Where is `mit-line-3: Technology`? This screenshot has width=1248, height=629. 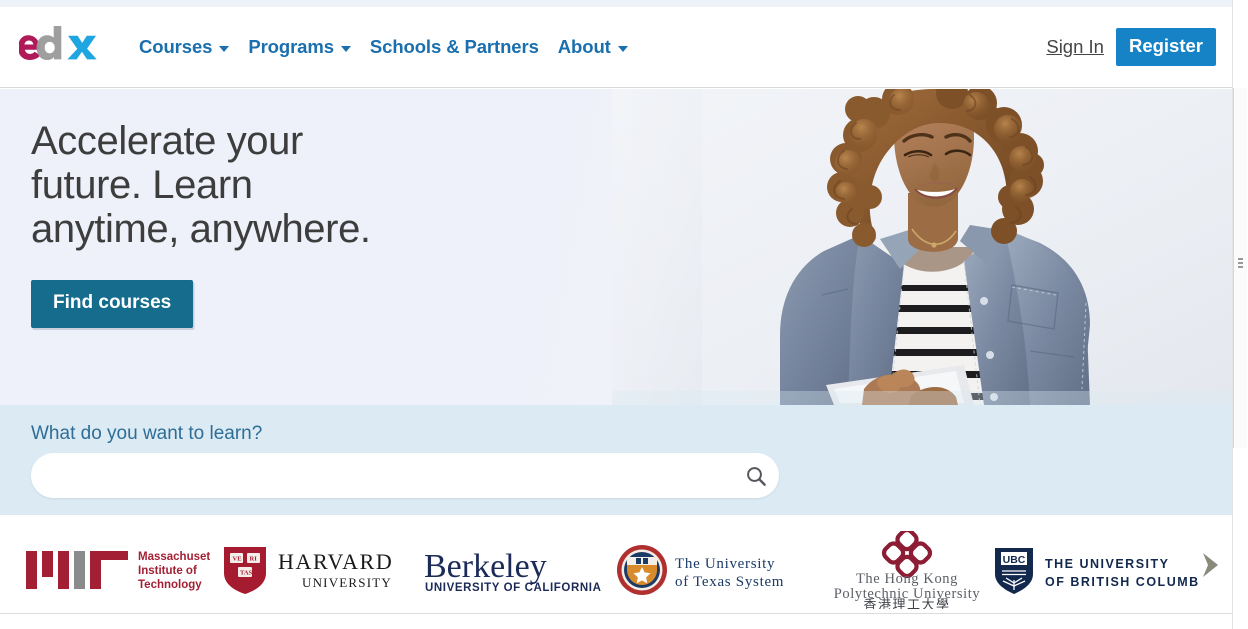
mit-line-3: Technology is located at coordinates (170, 585).